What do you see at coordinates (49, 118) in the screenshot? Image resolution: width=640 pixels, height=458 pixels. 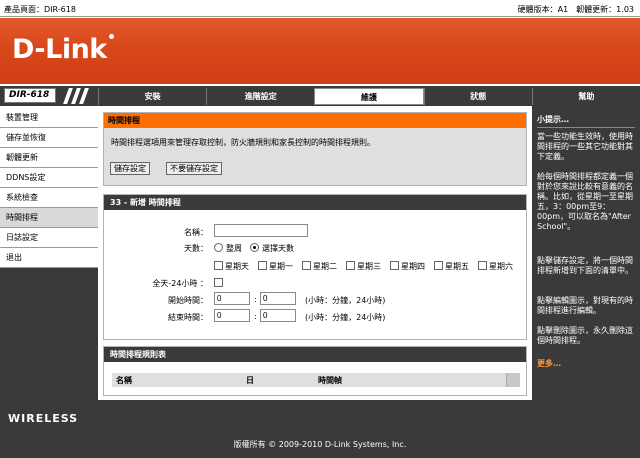 I see `sidebar-item-device-admin: 裝置管理` at bounding box center [49, 118].